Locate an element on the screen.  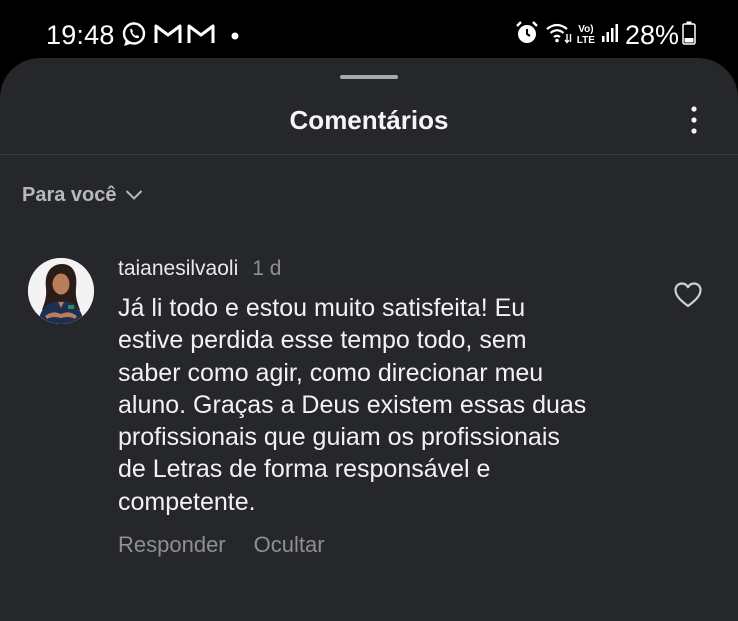
more-vertical-icon is located at coordinates (694, 120).